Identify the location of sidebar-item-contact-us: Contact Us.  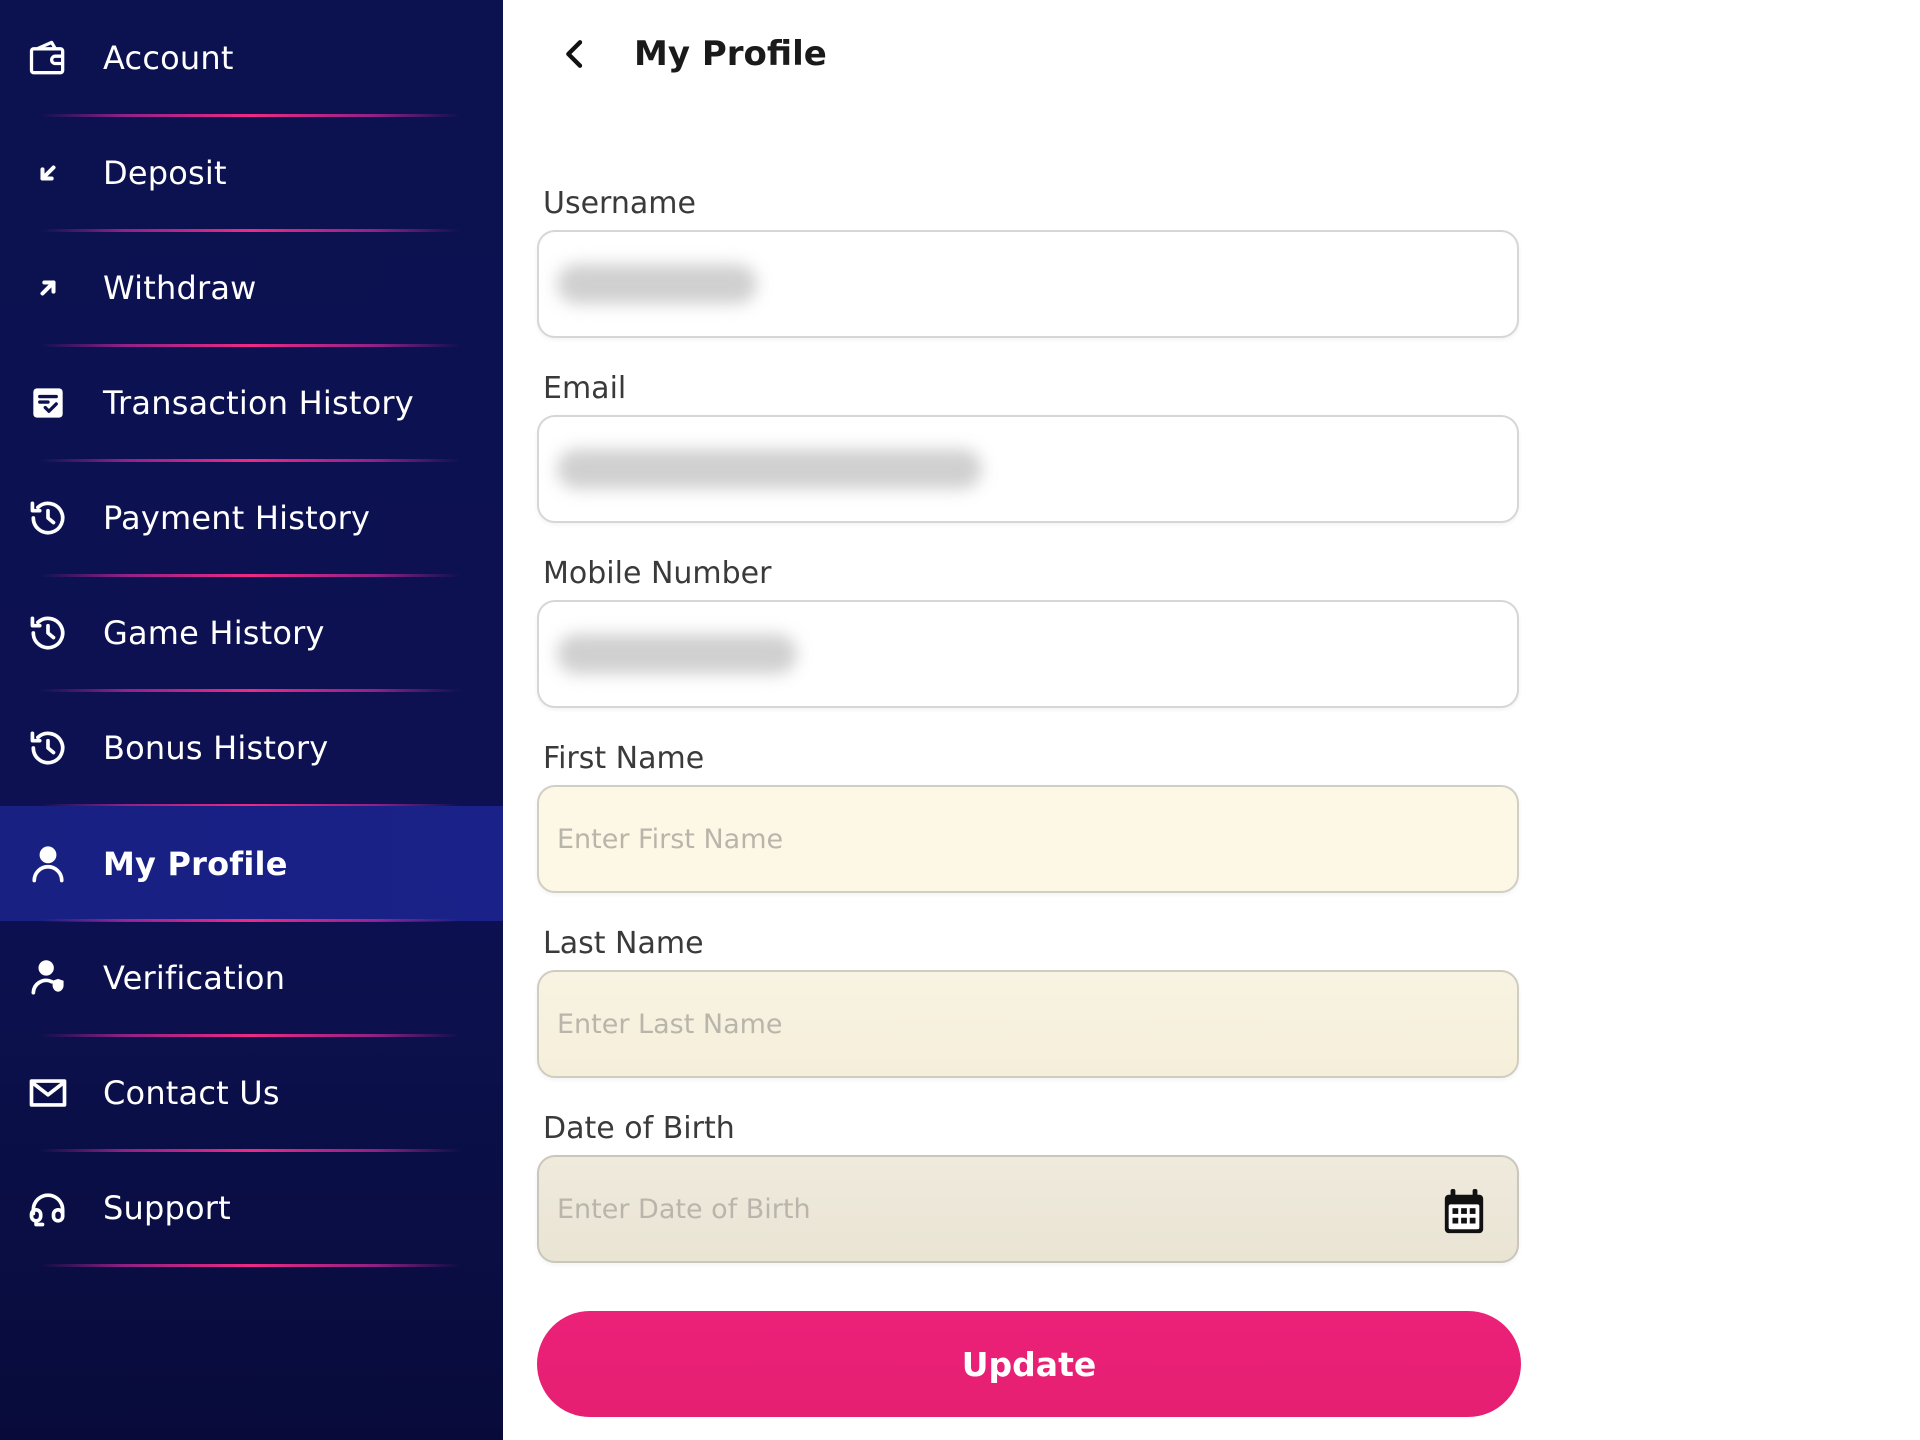
(251, 1092).